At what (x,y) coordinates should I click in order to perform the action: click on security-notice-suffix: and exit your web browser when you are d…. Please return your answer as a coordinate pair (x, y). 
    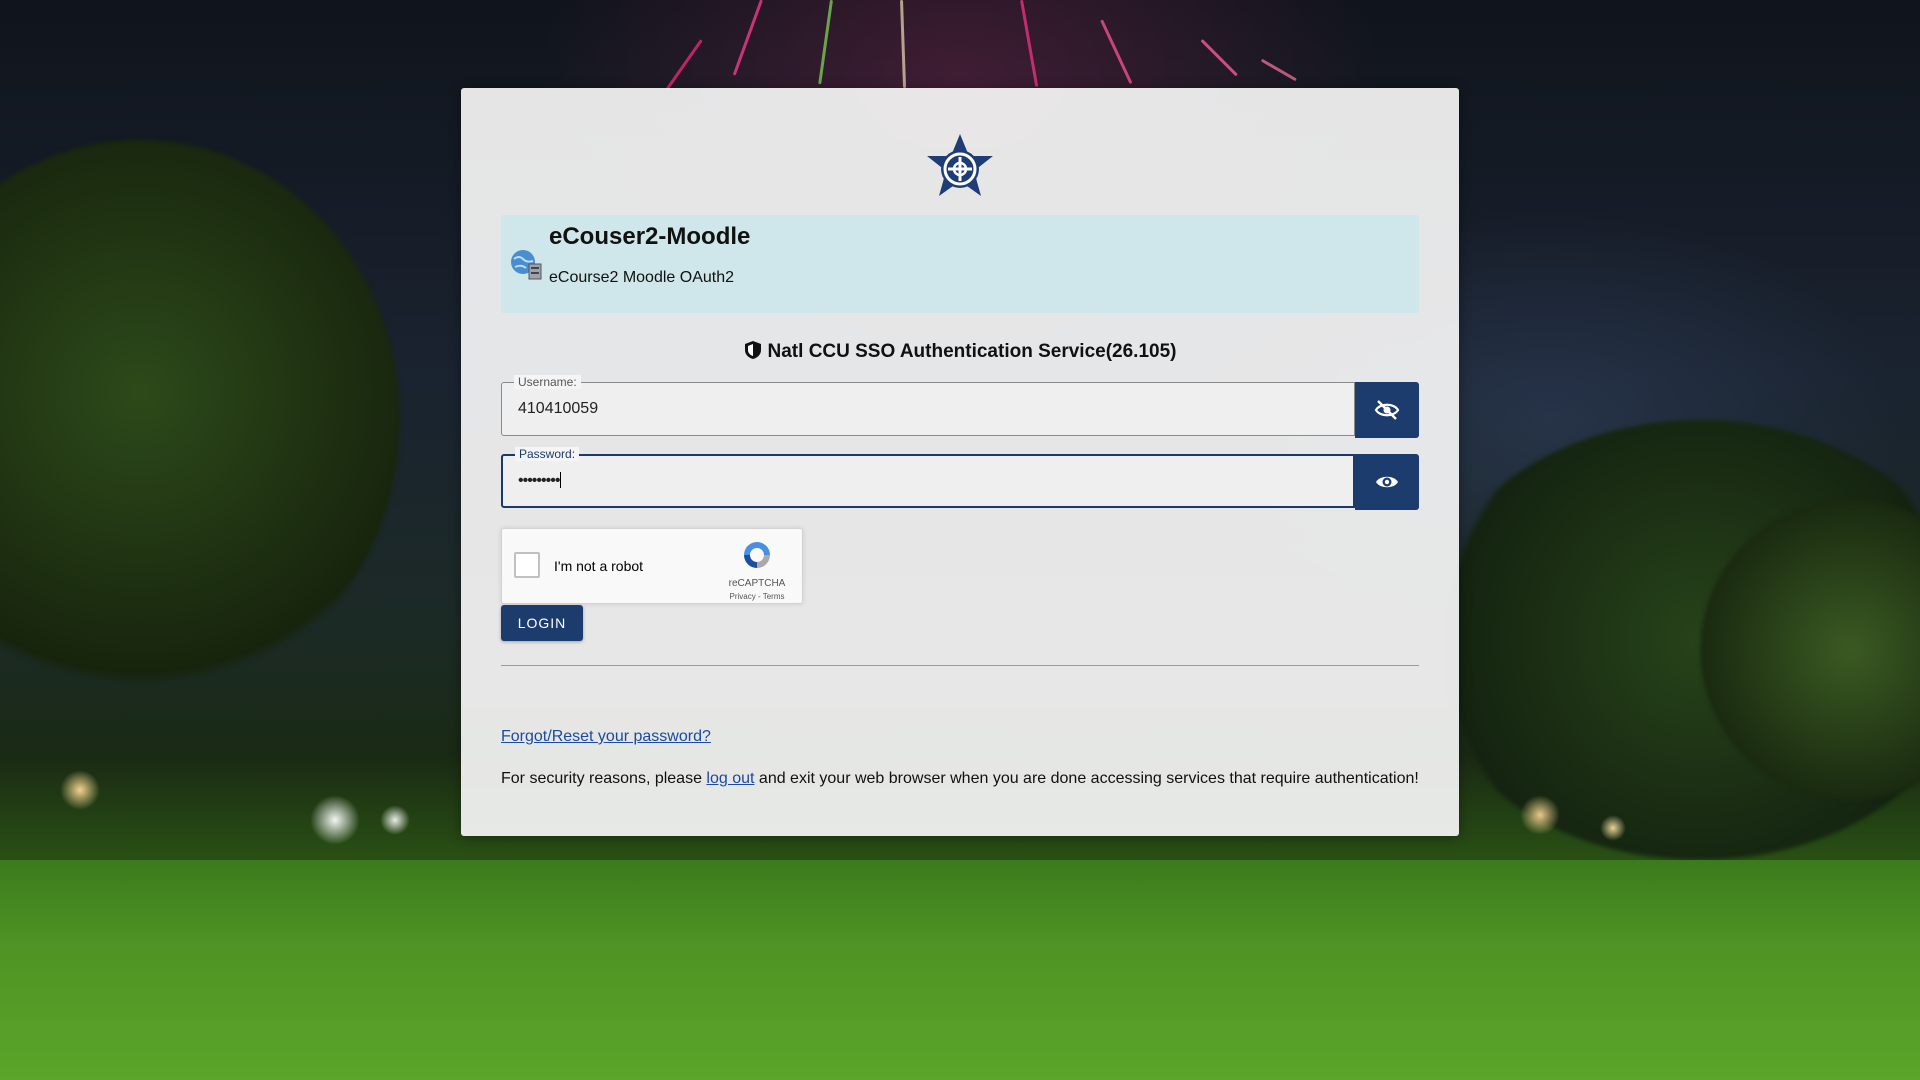
    Looking at the image, I should click on (1086, 778).